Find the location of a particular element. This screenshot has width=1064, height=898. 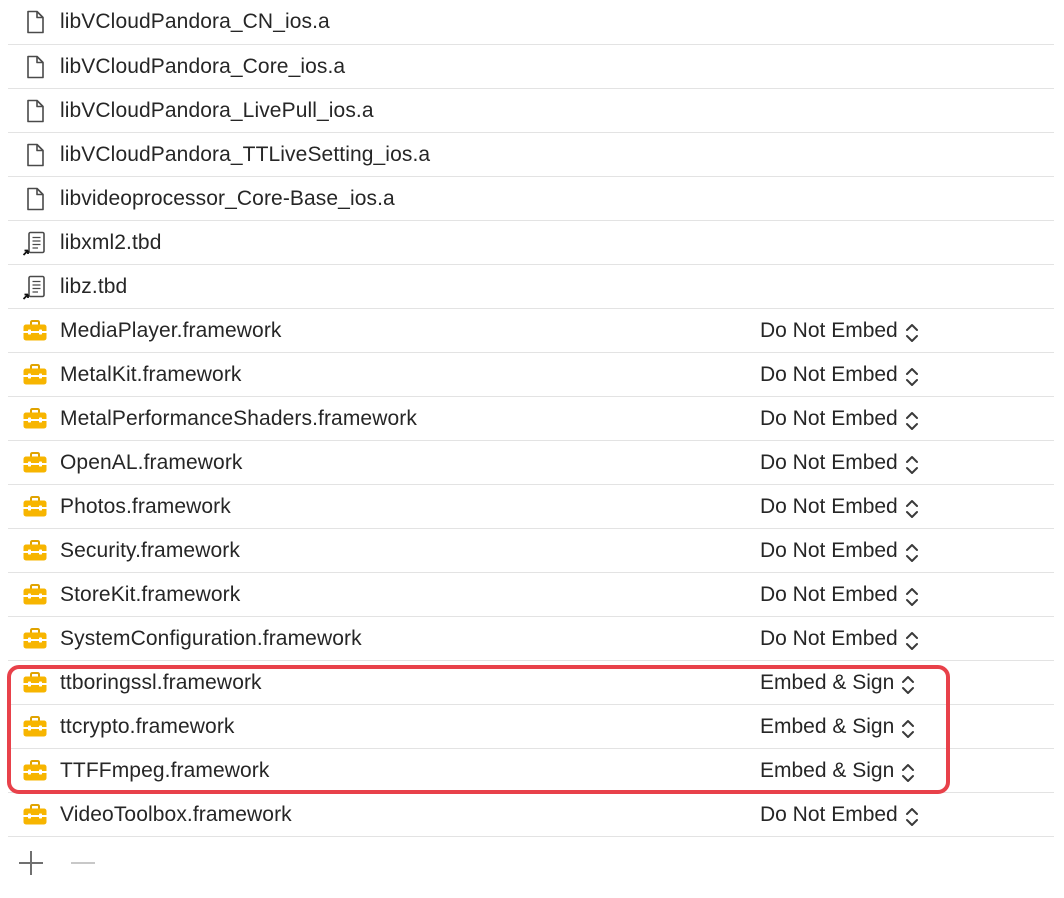

minus-icon is located at coordinates (83, 863).